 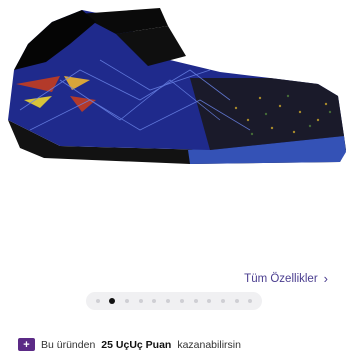 I want to click on all-features-link: Tüm Özellikler ›, so click(x=286, y=278).